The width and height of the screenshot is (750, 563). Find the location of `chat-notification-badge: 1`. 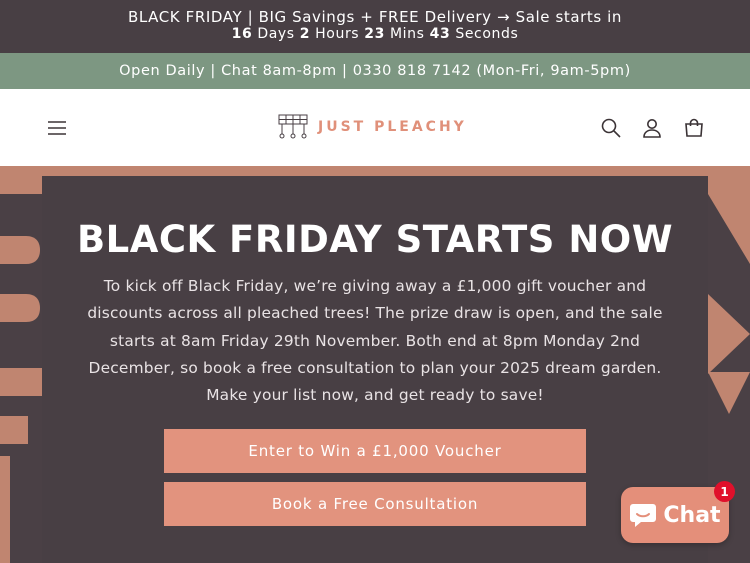

chat-notification-badge: 1 is located at coordinates (724, 491).